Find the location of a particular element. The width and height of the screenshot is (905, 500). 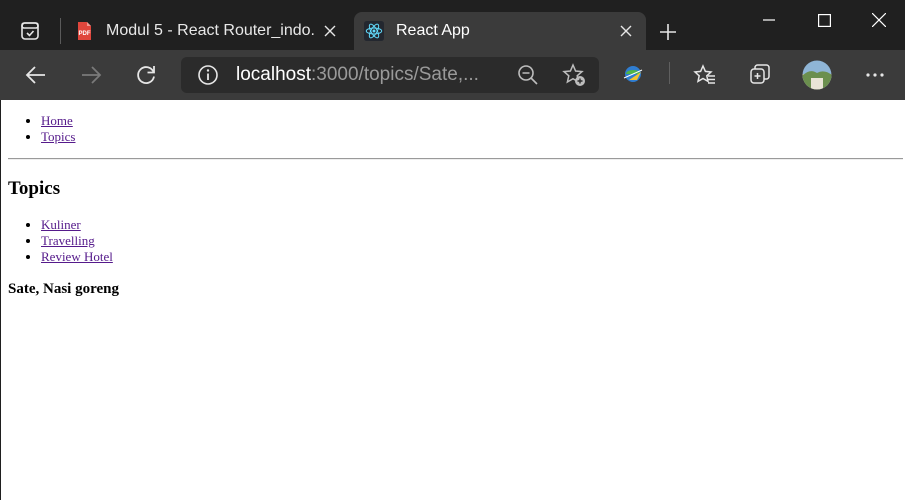

nav-item: Home is located at coordinates (58, 121).